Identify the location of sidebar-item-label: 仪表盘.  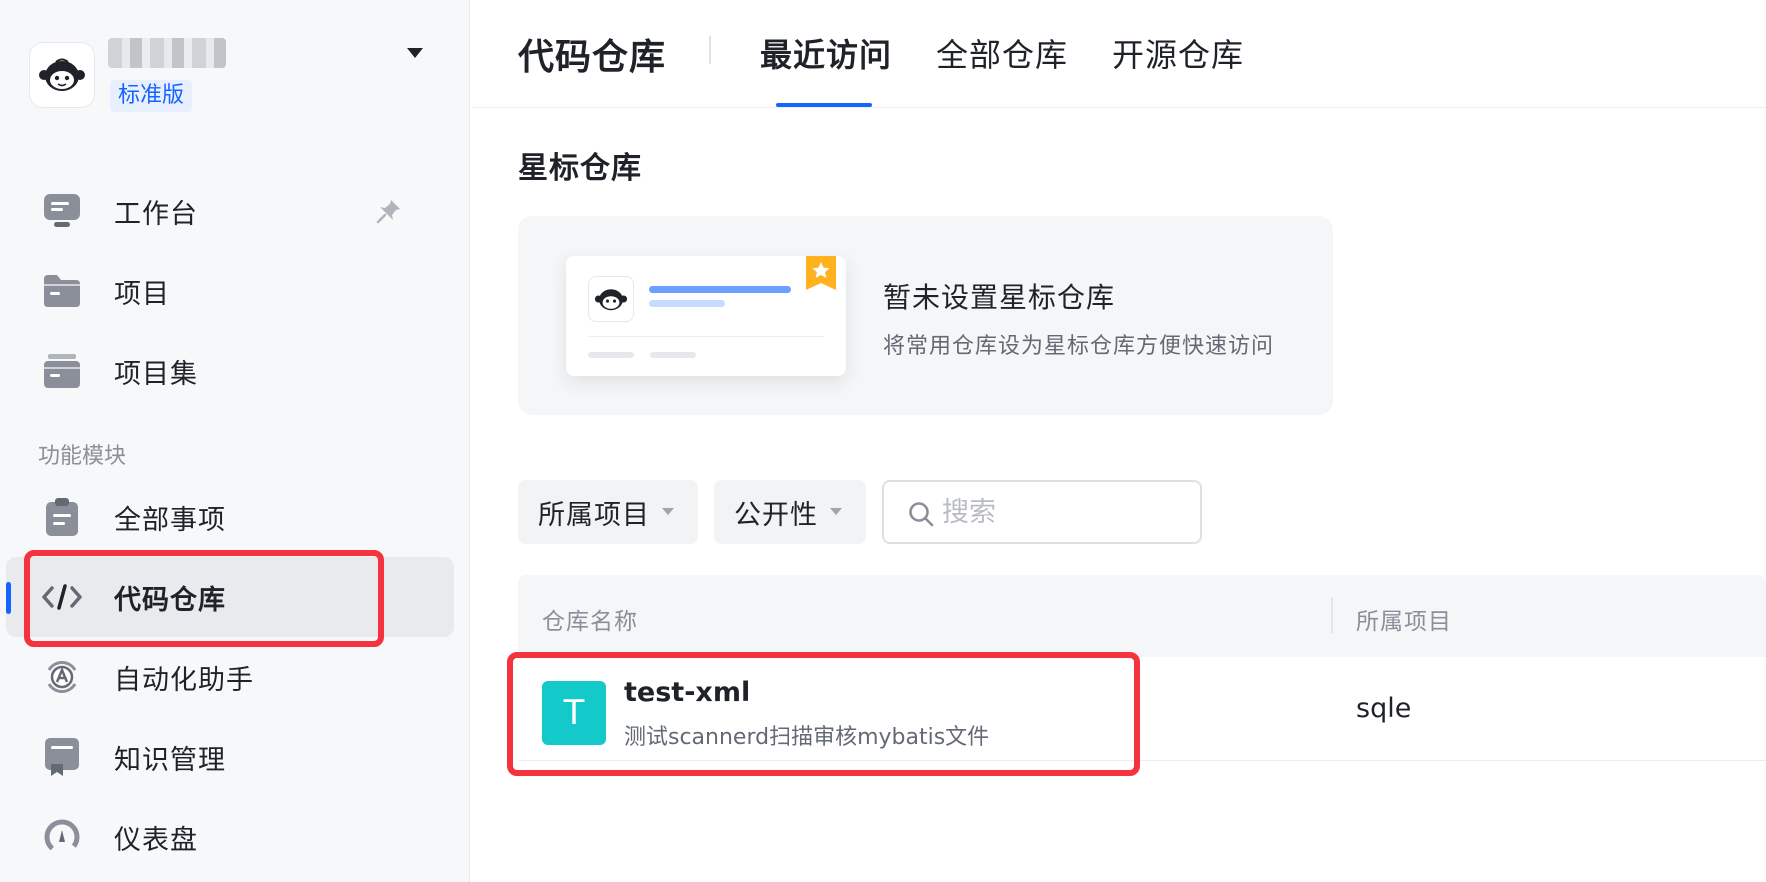
(156, 840).